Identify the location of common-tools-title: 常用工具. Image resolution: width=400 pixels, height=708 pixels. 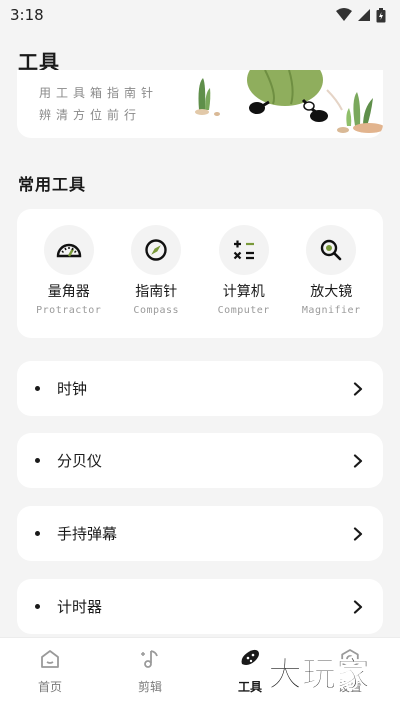
(52, 184).